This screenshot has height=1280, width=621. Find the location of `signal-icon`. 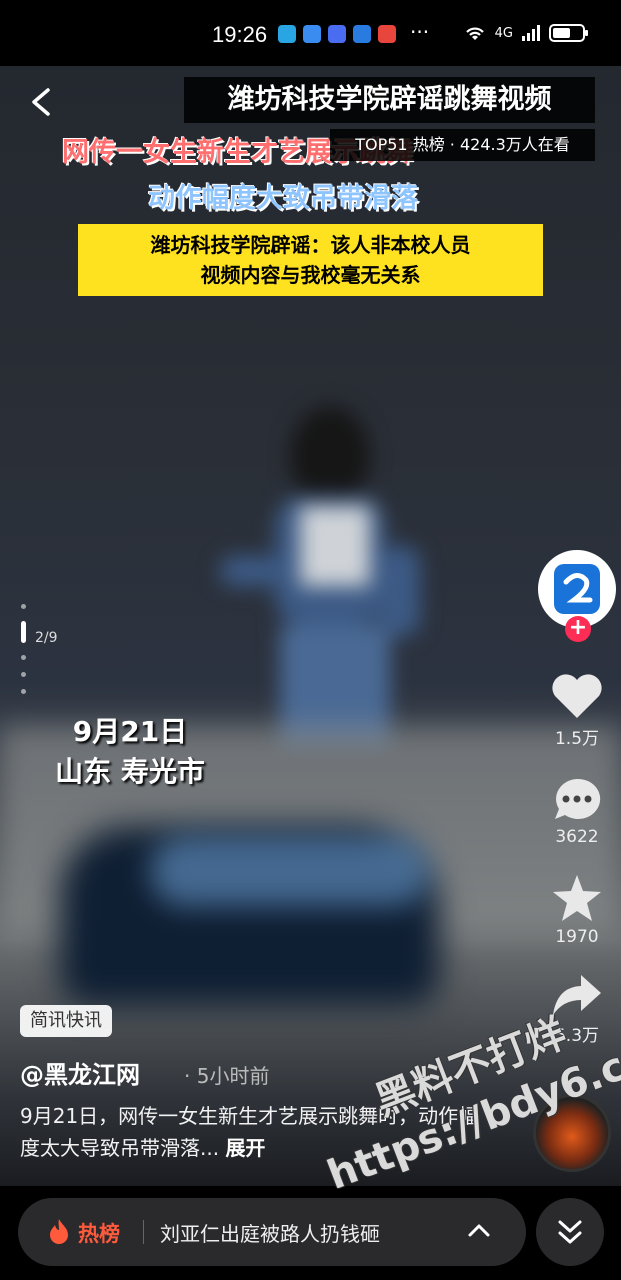

signal-icon is located at coordinates (531, 33).